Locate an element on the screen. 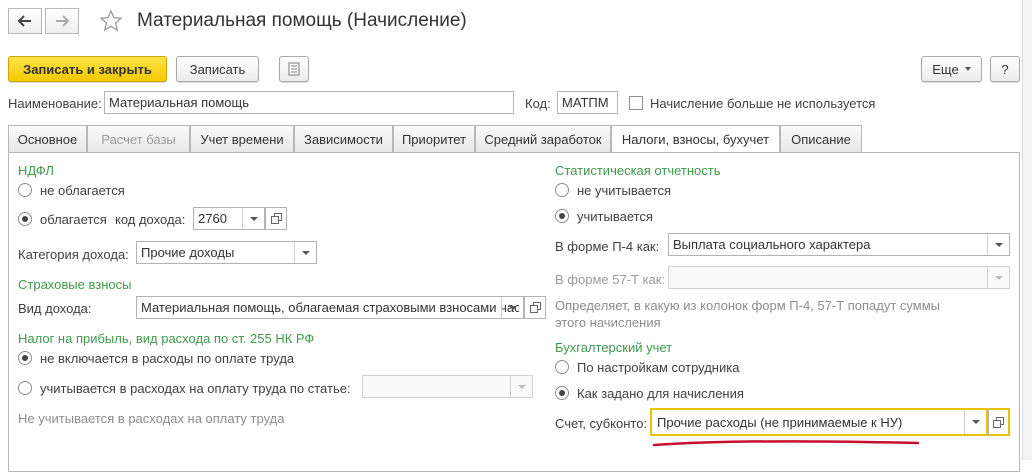 This screenshot has height=472, width=1032. insurance-section-title: Страховые взносы is located at coordinates (75, 284).